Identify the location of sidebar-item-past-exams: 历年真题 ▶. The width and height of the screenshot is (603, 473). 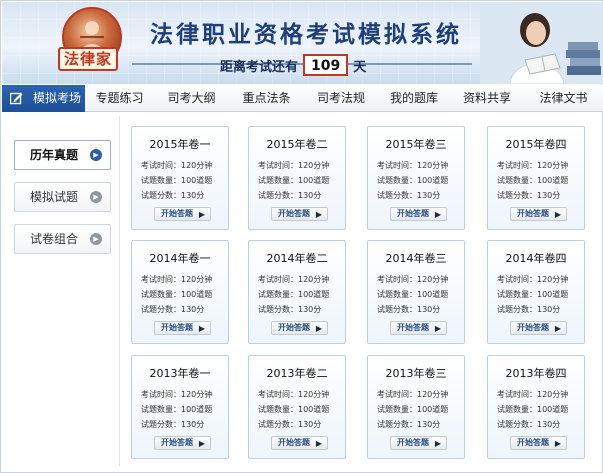
(62, 155).